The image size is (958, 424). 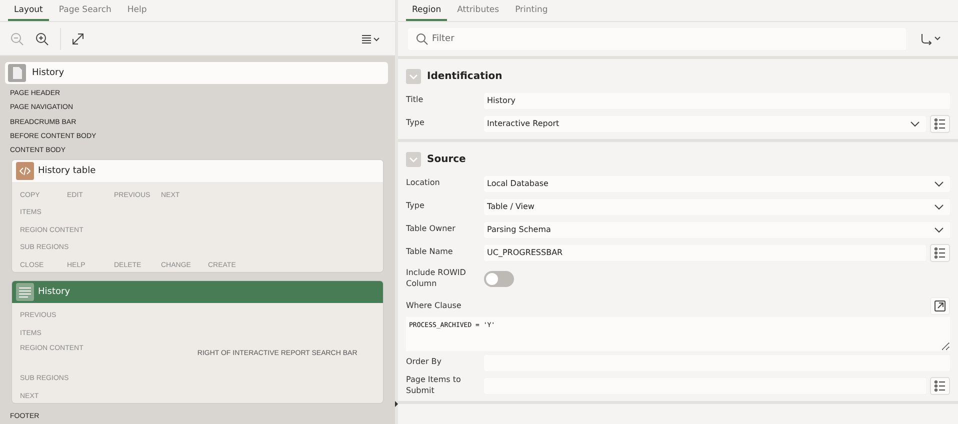 I want to click on field-label: Where Clause, so click(x=434, y=306).